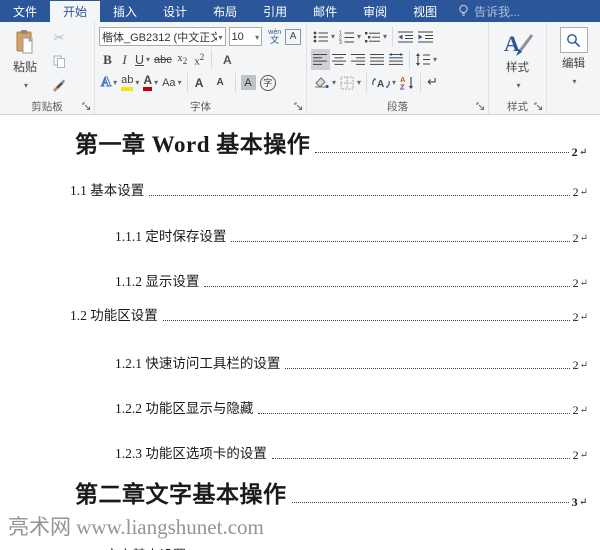  What do you see at coordinates (350, 36) in the screenshot?
I see `numbering-button: 123` at bounding box center [350, 36].